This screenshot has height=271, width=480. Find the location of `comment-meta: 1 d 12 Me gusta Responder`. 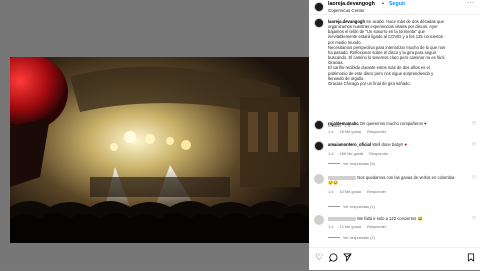

comment-meta: 1 d 12 Me gusta Responder is located at coordinates (359, 226).